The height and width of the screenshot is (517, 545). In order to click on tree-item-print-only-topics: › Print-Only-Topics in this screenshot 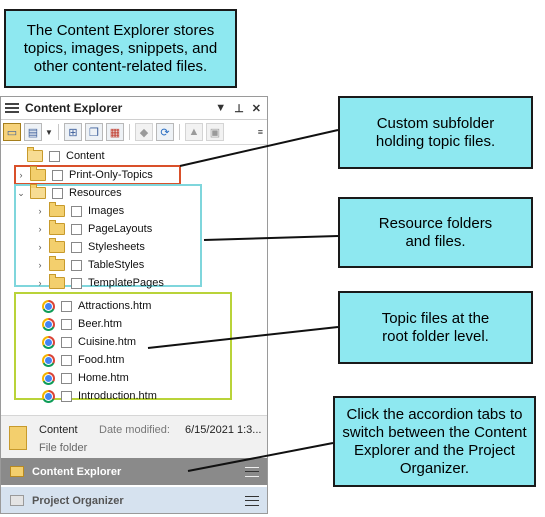, I will do `click(84, 175)`.